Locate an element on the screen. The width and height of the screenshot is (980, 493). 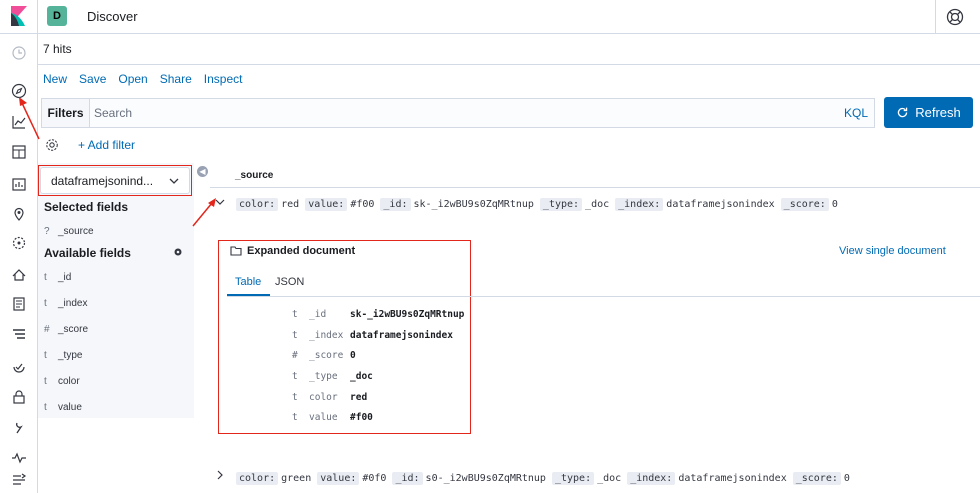
field-item: t _id is located at coordinates (57, 277).